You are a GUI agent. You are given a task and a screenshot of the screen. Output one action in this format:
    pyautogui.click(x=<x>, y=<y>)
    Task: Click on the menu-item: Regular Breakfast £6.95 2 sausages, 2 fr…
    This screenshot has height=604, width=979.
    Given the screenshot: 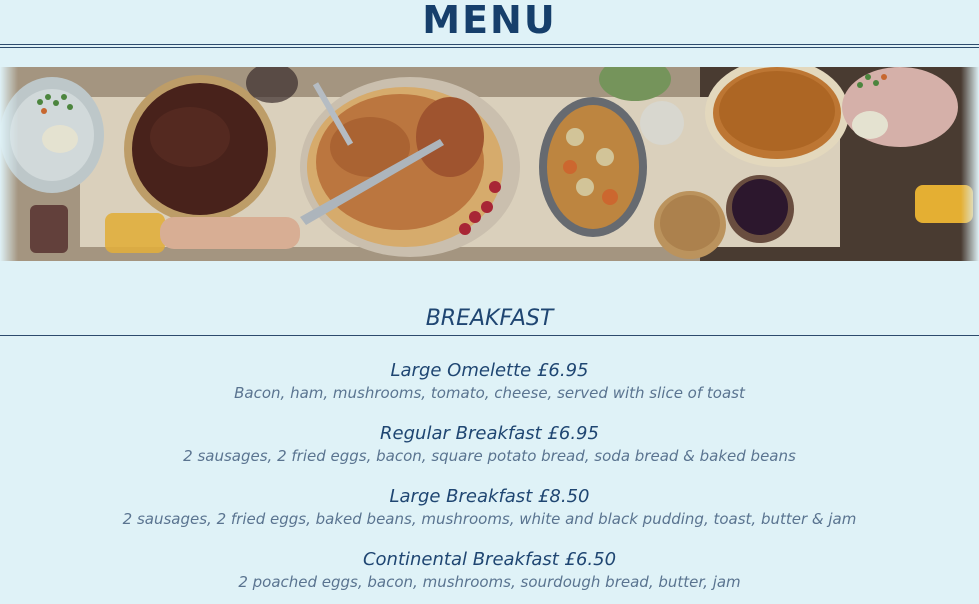 What is the action you would take?
    pyautogui.click(x=489, y=444)
    